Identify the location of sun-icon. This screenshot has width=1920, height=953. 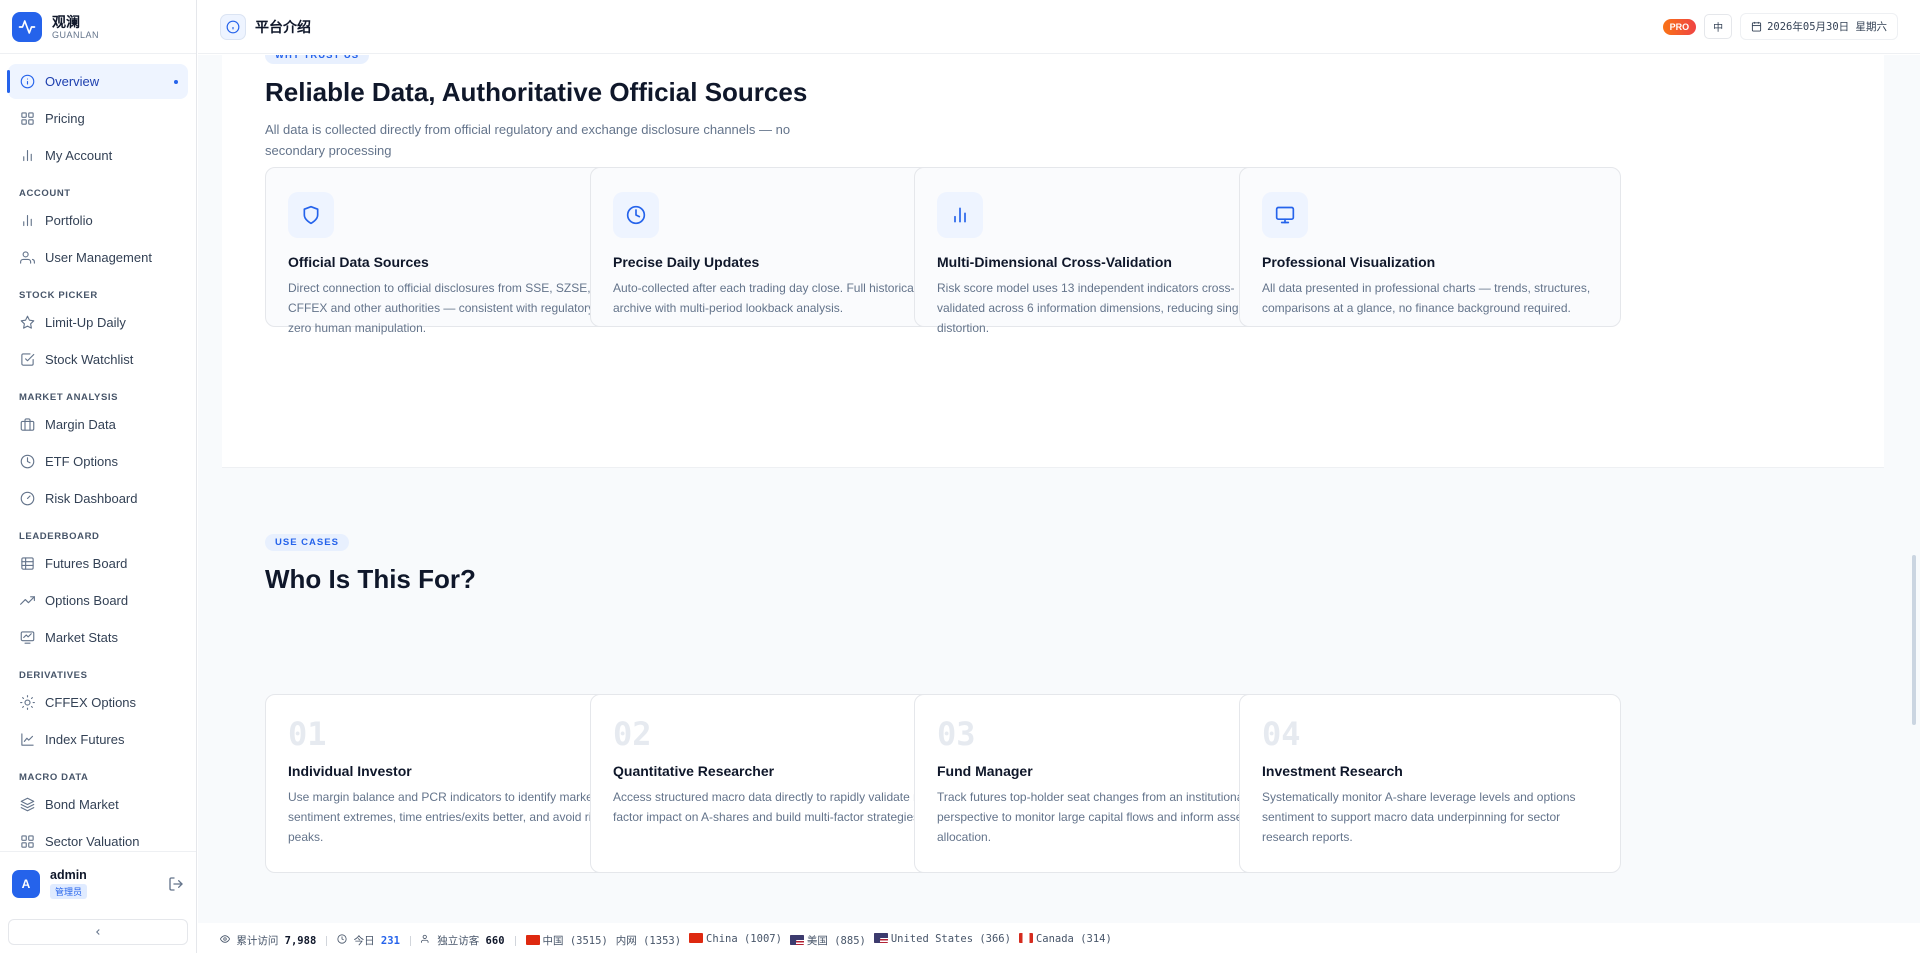
(27, 702).